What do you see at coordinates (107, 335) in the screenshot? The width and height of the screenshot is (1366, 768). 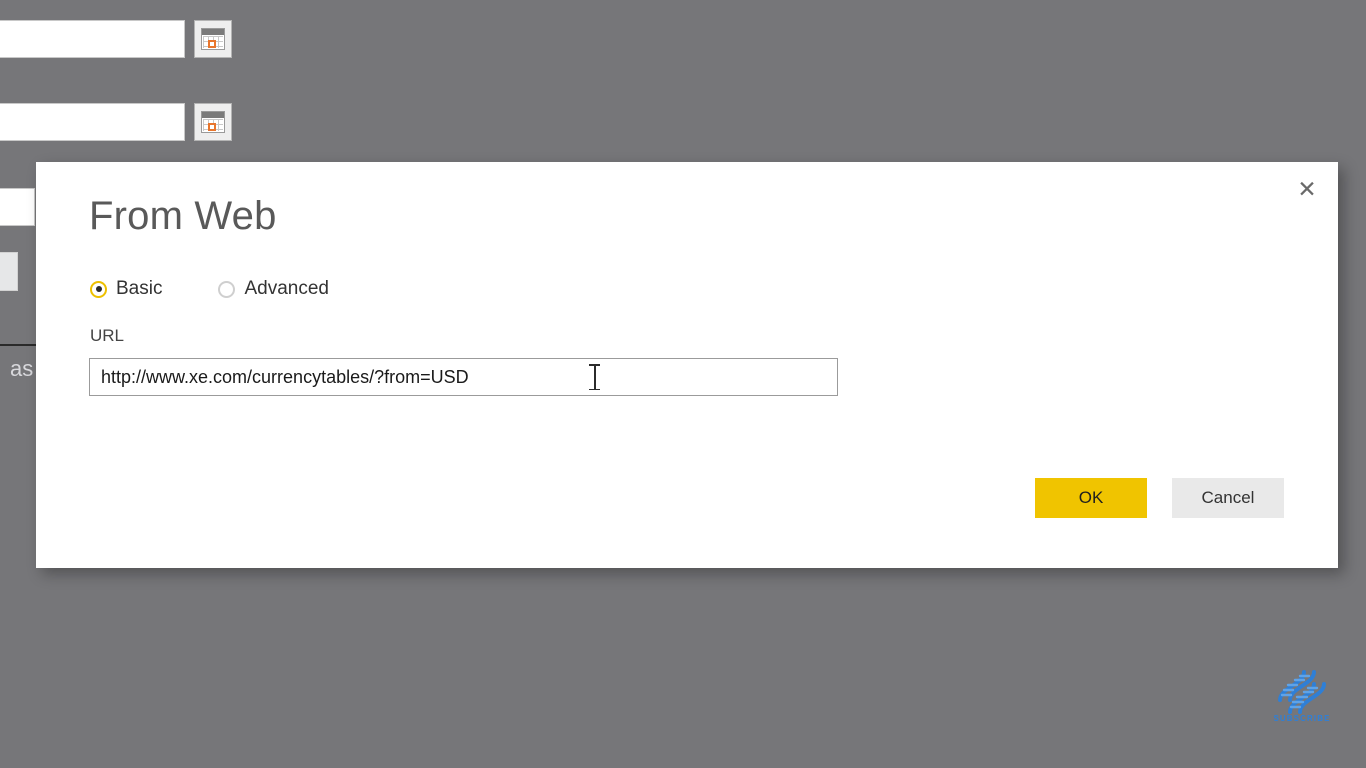 I see `url-field-label: URL` at bounding box center [107, 335].